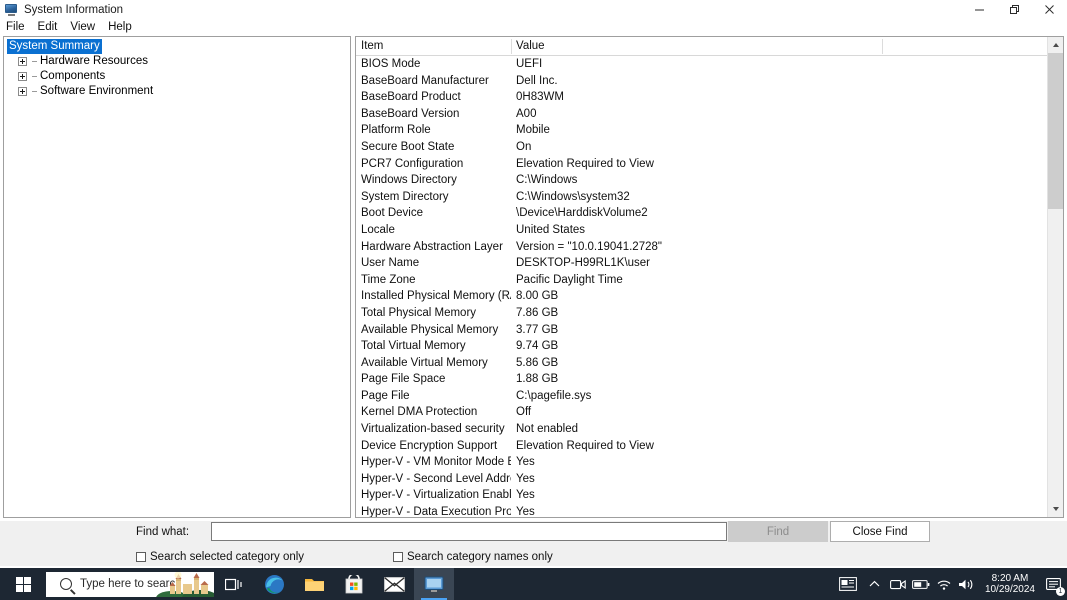  What do you see at coordinates (709, 213) in the screenshot?
I see `table-row: Boot Device \Device\HarddiskVolume2` at bounding box center [709, 213].